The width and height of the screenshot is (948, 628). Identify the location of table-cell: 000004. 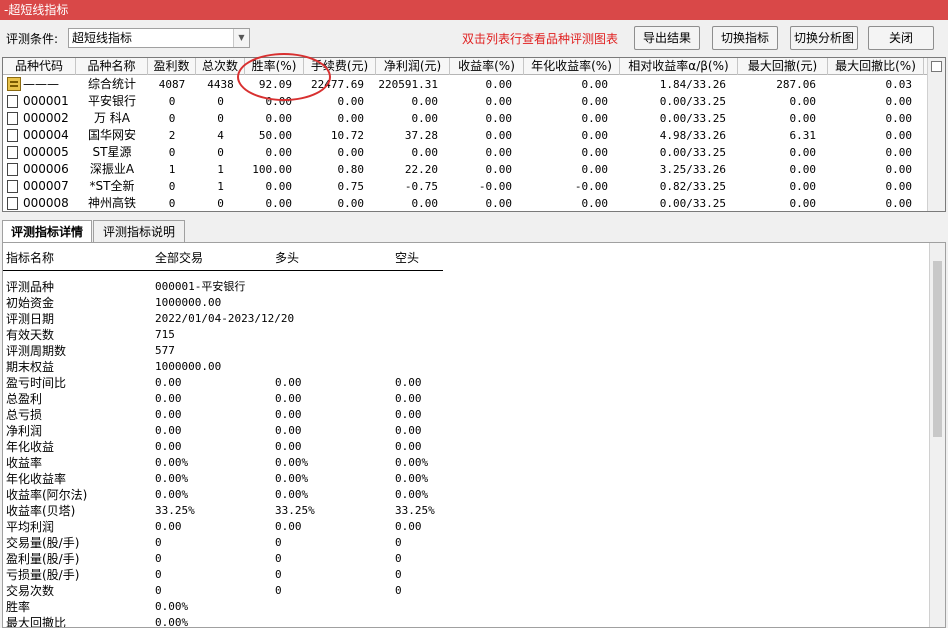
(46, 135).